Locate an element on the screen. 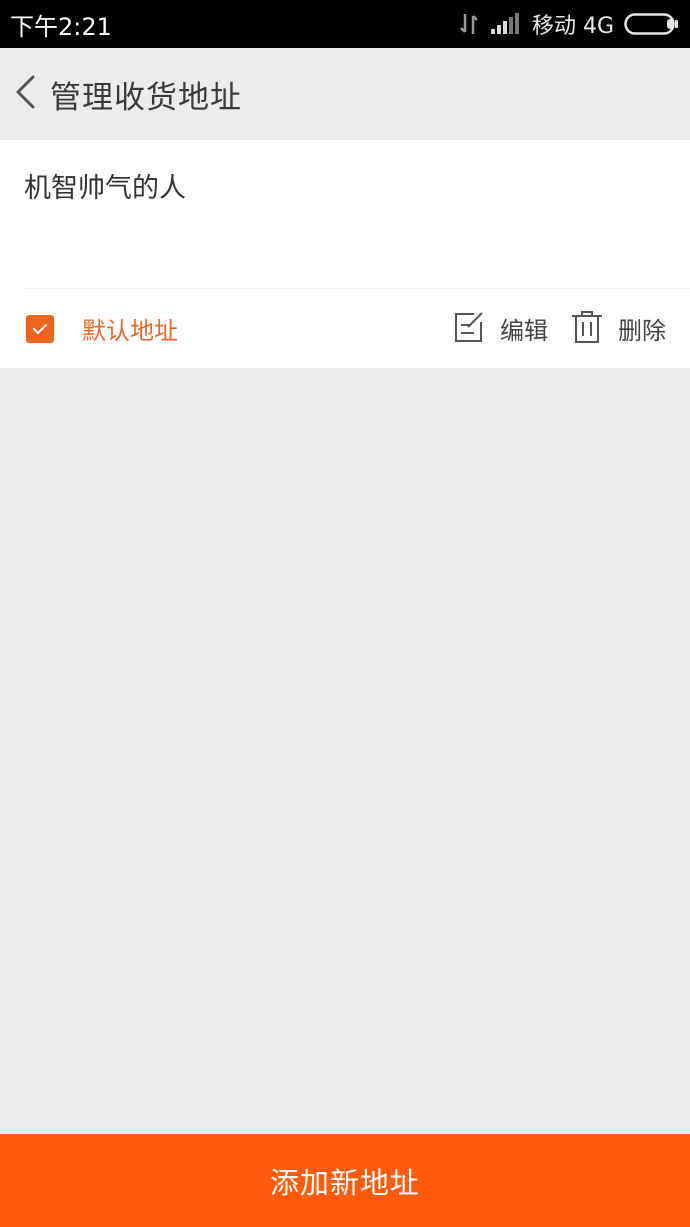  edit-icon is located at coordinates (469, 329).